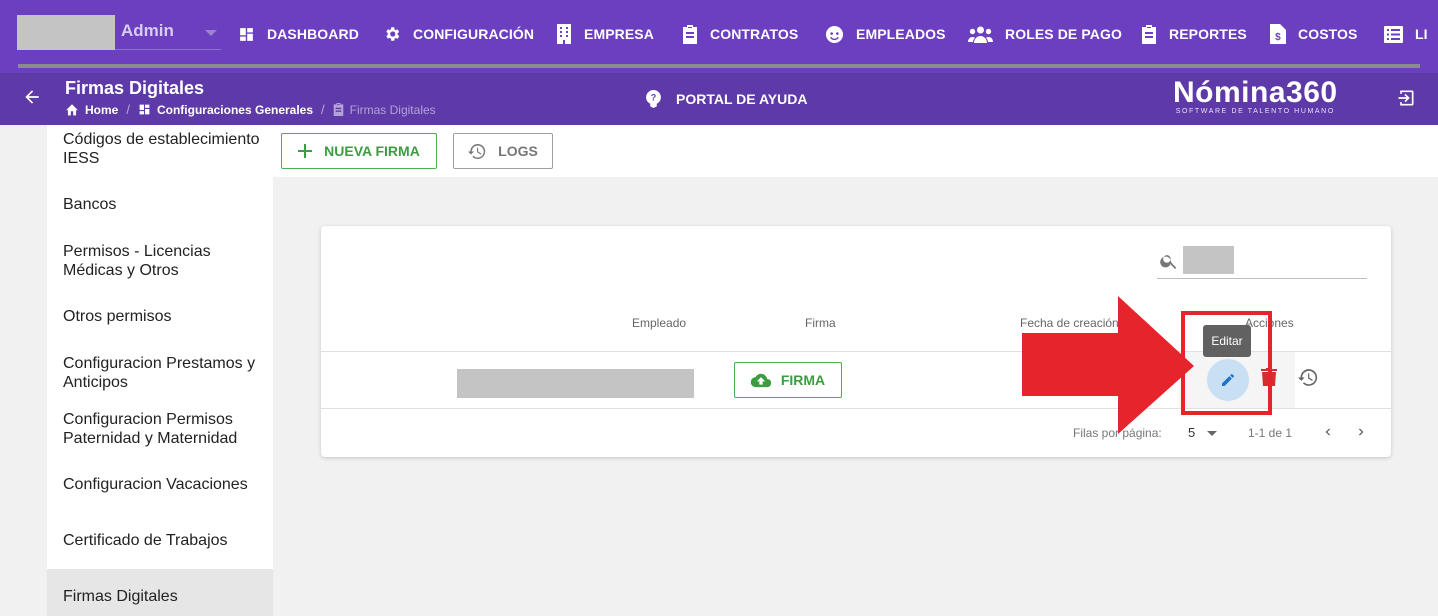 The image size is (1438, 616). I want to click on logs-button: LOGS, so click(503, 151).